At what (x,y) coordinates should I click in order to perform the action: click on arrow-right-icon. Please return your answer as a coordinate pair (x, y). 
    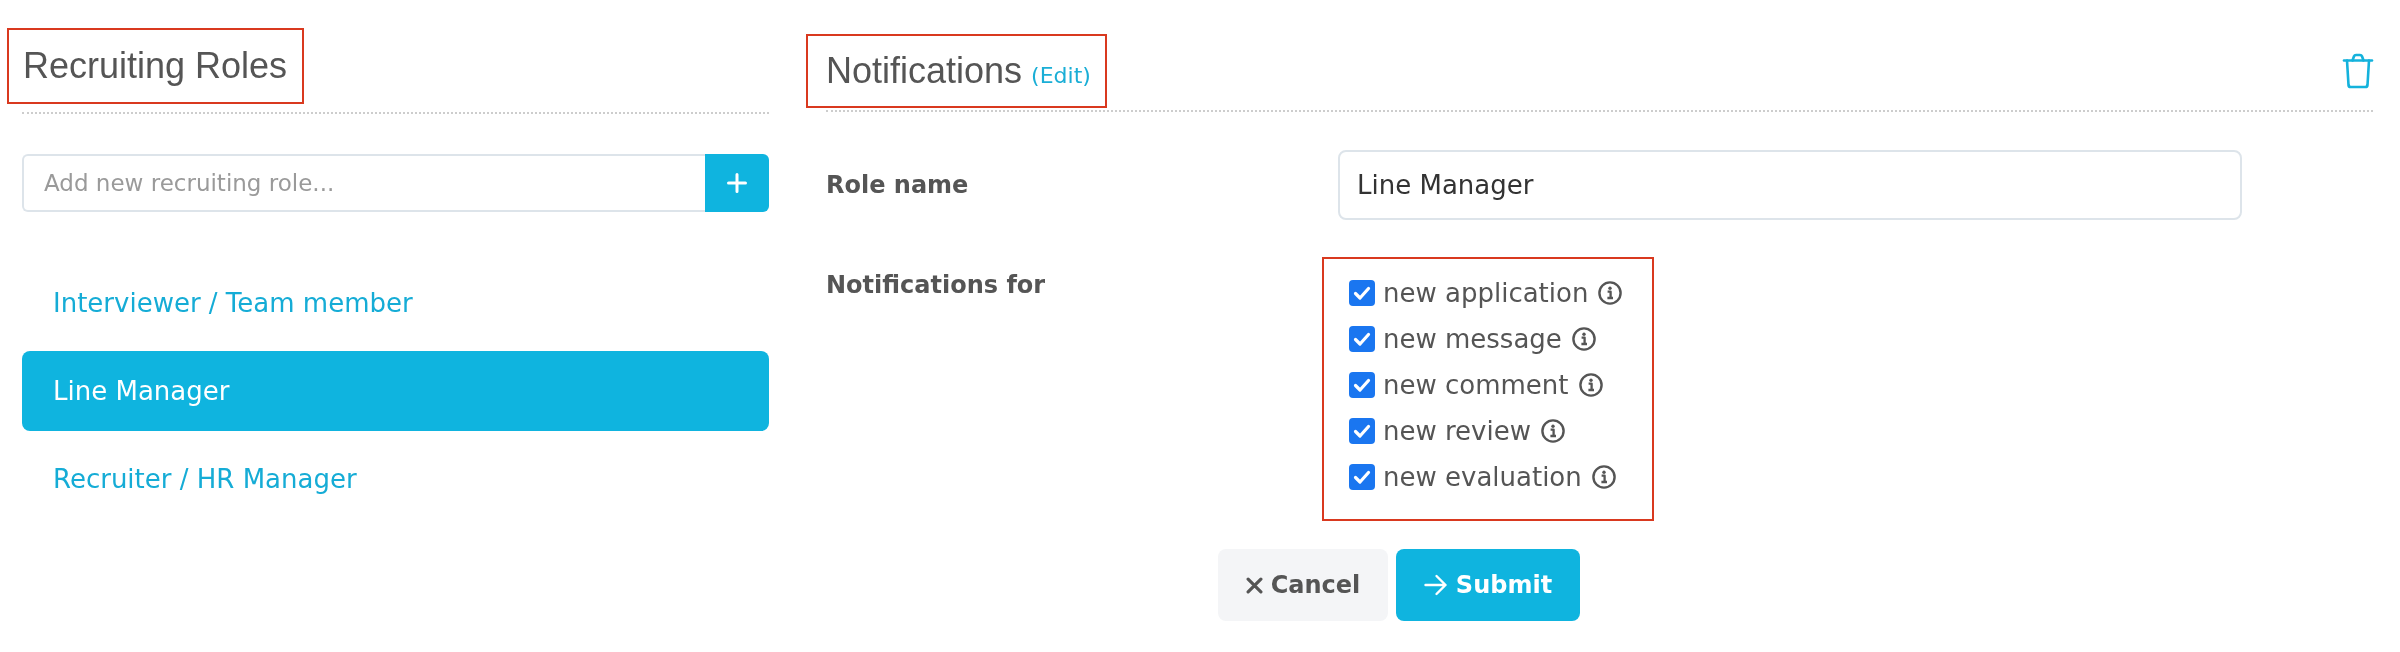
    Looking at the image, I should click on (1435, 585).